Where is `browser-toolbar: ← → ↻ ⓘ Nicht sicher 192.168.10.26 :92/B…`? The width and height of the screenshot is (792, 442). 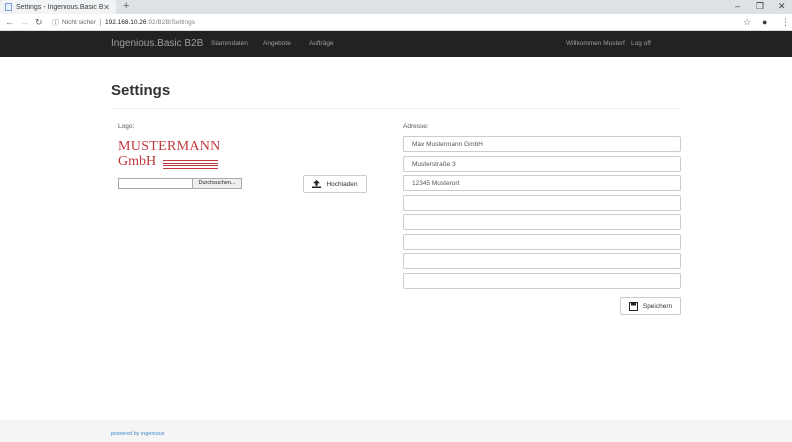
browser-toolbar: ← → ↻ ⓘ Nicht sicher 192.168.10.26 :92/B… is located at coordinates (396, 22).